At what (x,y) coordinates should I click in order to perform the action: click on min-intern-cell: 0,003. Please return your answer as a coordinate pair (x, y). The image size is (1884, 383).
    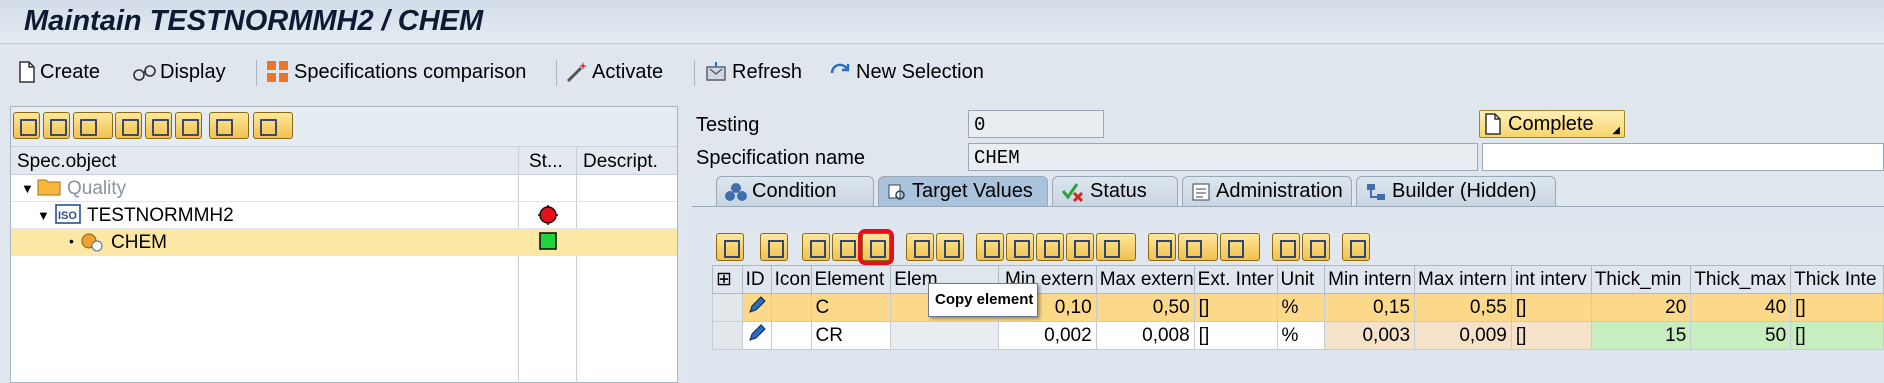
    Looking at the image, I should click on (1370, 335).